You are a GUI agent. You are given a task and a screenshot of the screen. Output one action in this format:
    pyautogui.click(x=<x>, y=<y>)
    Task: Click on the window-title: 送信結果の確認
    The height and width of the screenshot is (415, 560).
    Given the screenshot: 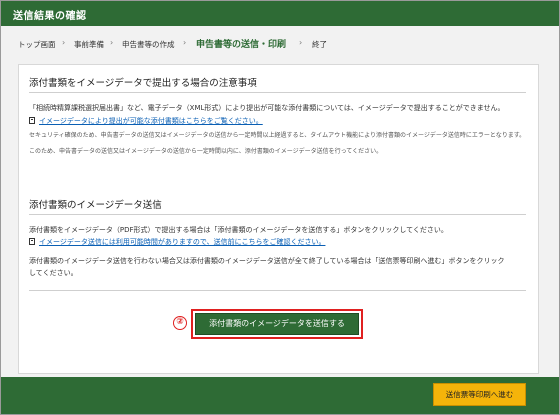 What is the action you would take?
    pyautogui.click(x=50, y=16)
    